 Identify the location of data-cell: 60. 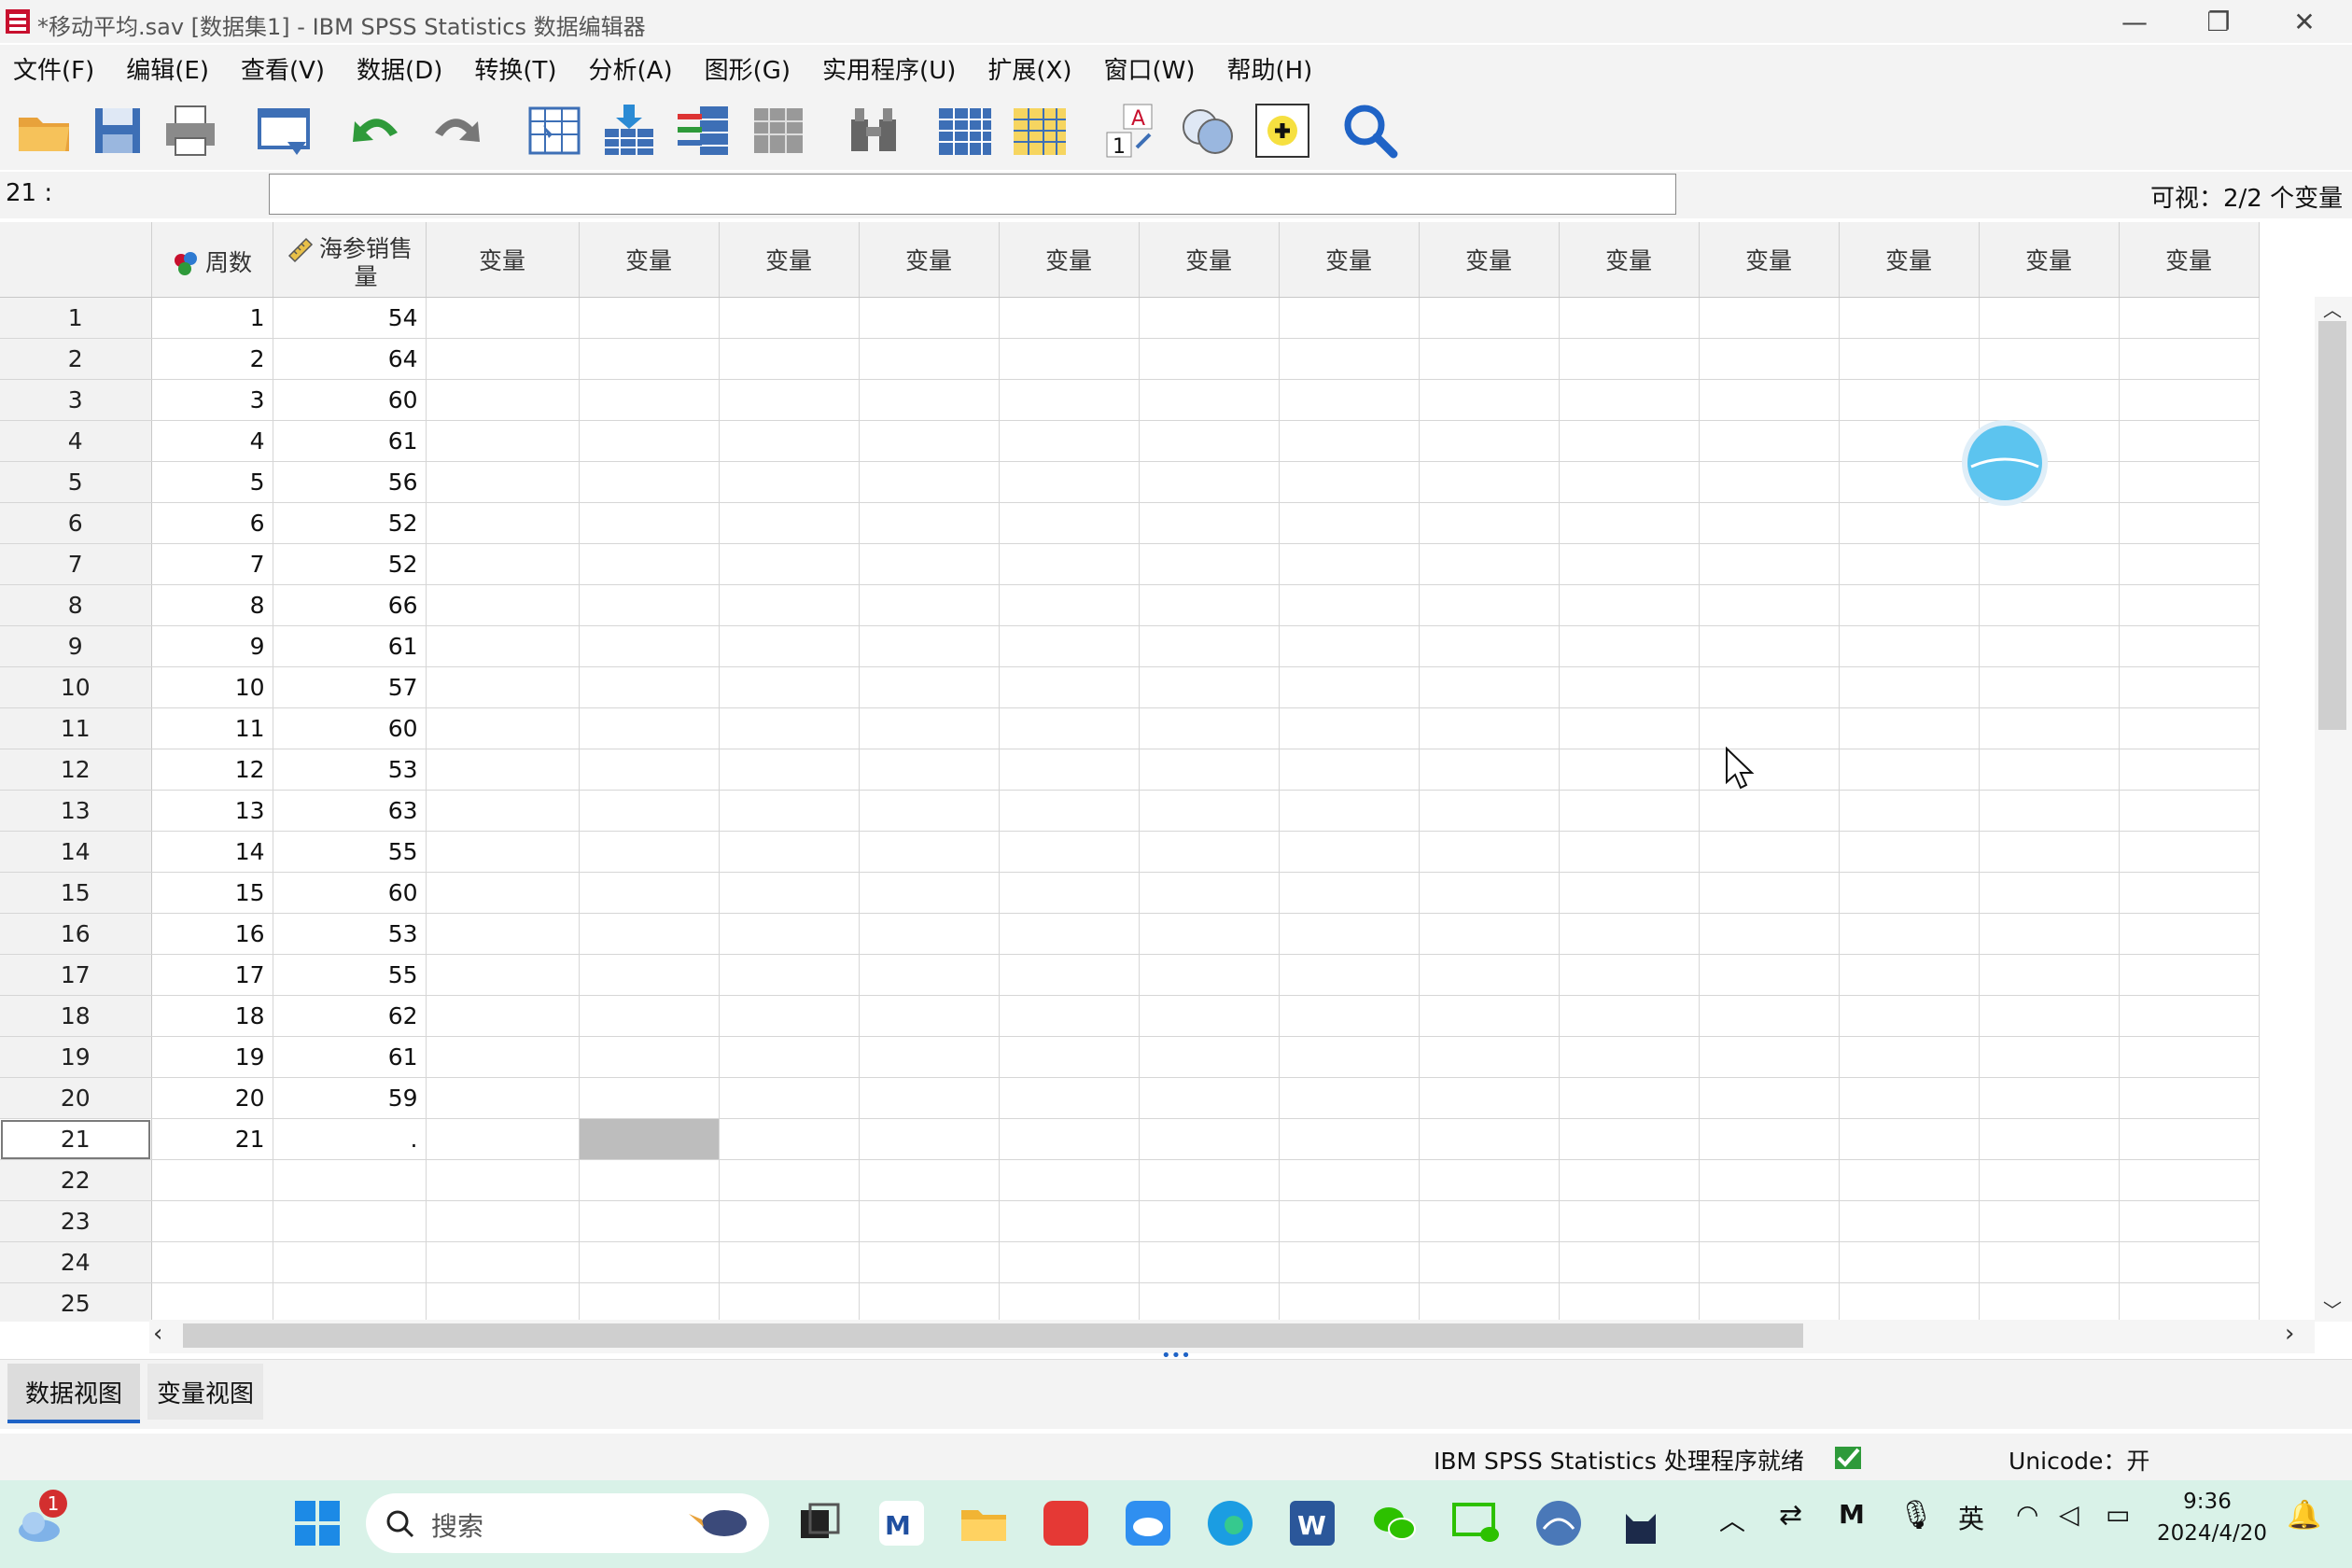
(350, 728).